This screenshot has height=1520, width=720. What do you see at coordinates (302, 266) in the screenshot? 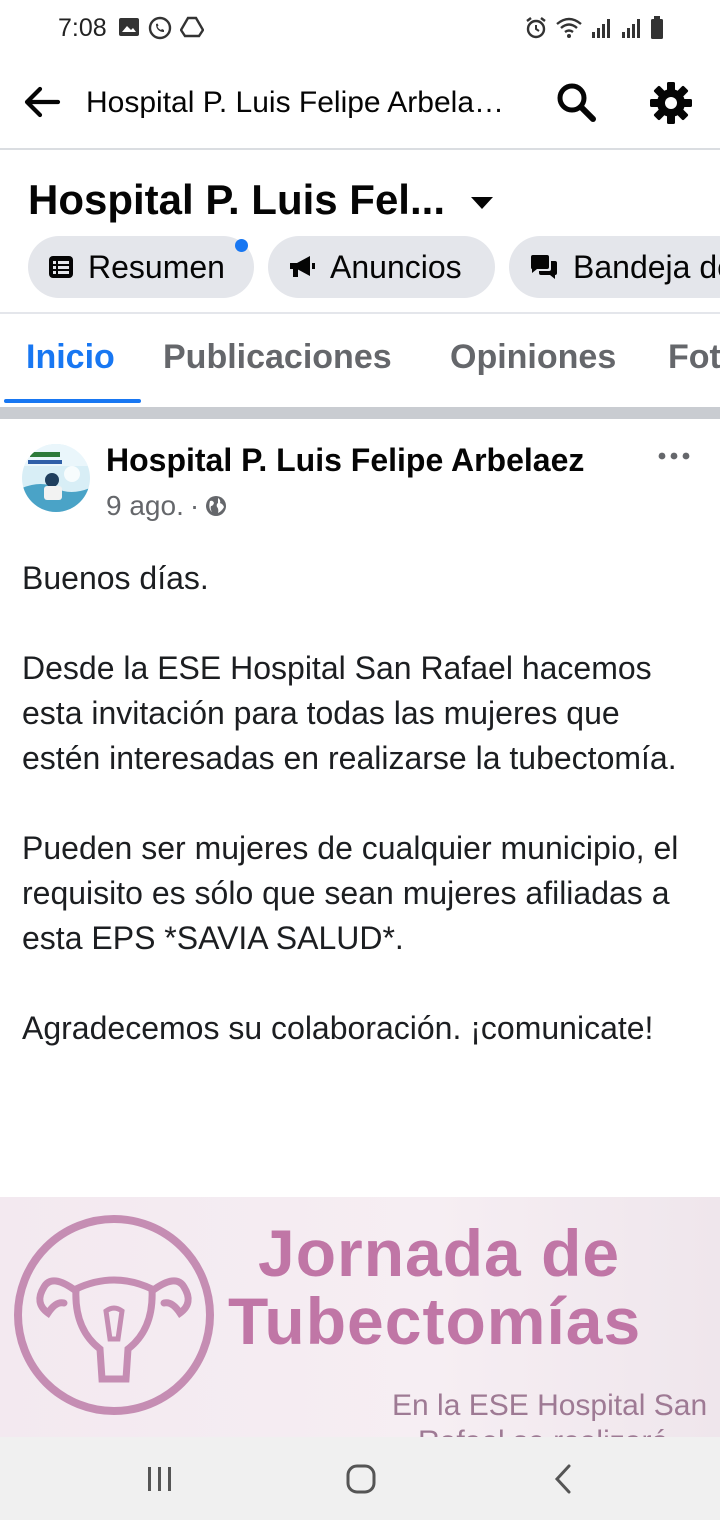
I see `megaphone-icon` at bounding box center [302, 266].